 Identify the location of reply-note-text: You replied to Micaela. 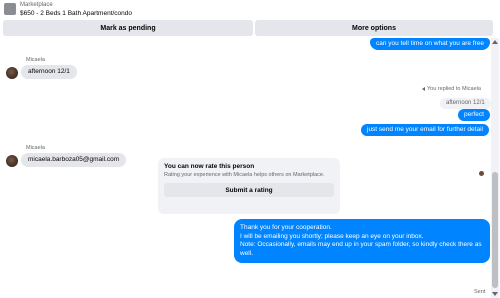
(454, 89).